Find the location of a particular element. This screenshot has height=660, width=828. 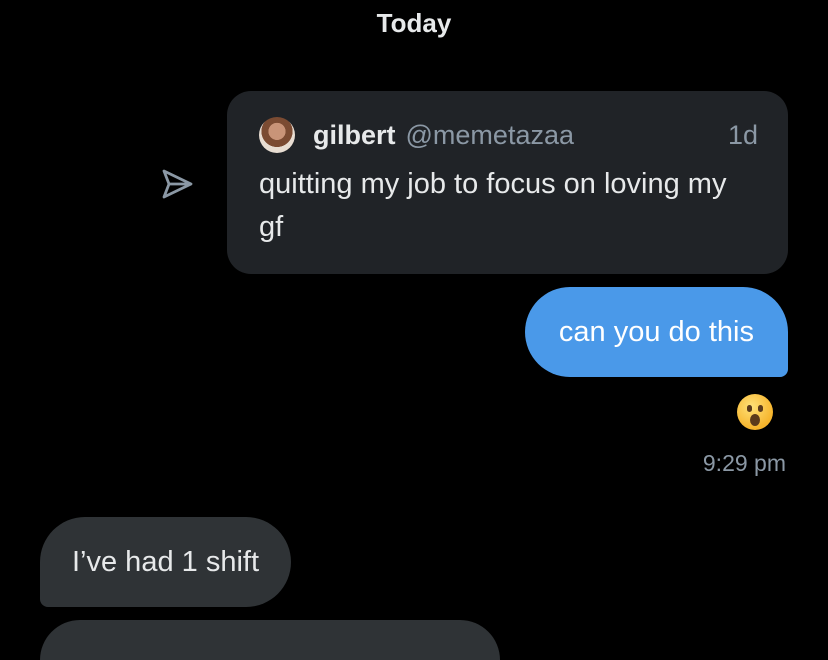

post-age: 1d is located at coordinates (742, 134).